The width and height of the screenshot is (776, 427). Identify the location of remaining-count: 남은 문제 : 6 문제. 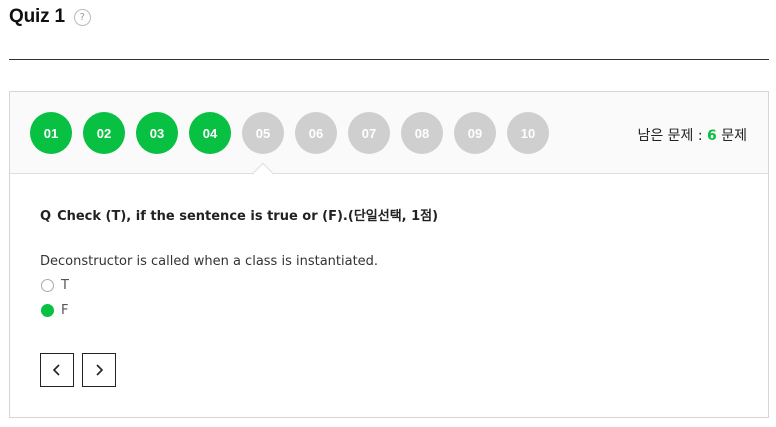
(692, 135).